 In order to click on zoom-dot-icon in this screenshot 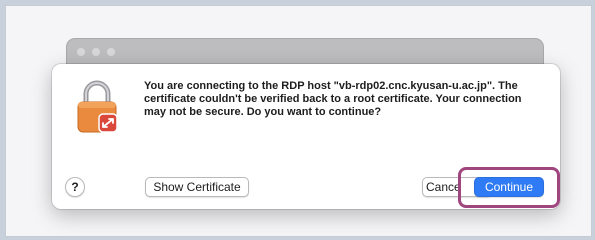, I will do `click(111, 52)`.